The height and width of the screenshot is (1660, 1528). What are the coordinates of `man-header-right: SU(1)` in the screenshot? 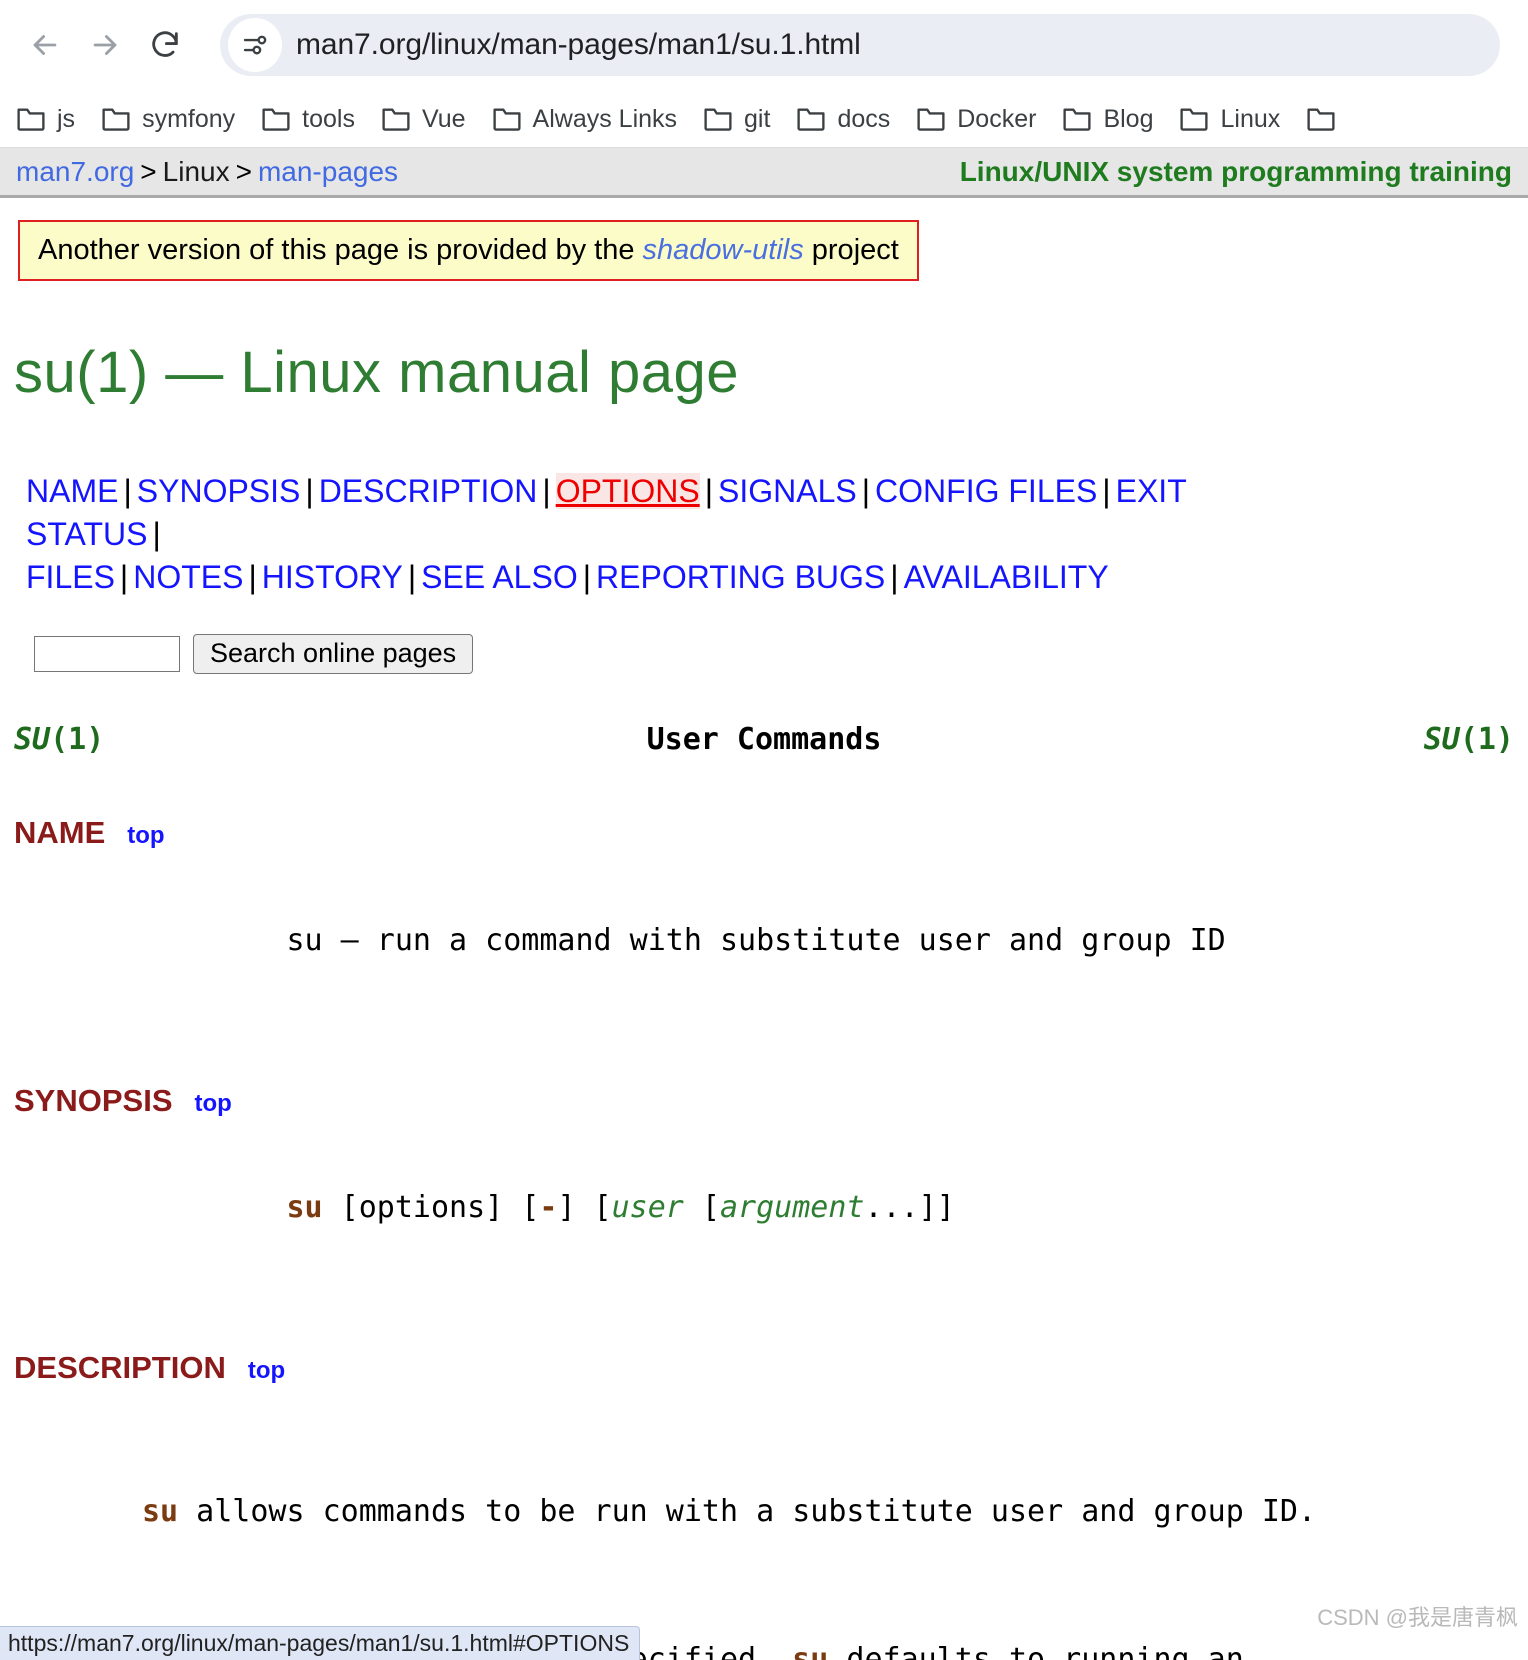 It's located at (1469, 740).